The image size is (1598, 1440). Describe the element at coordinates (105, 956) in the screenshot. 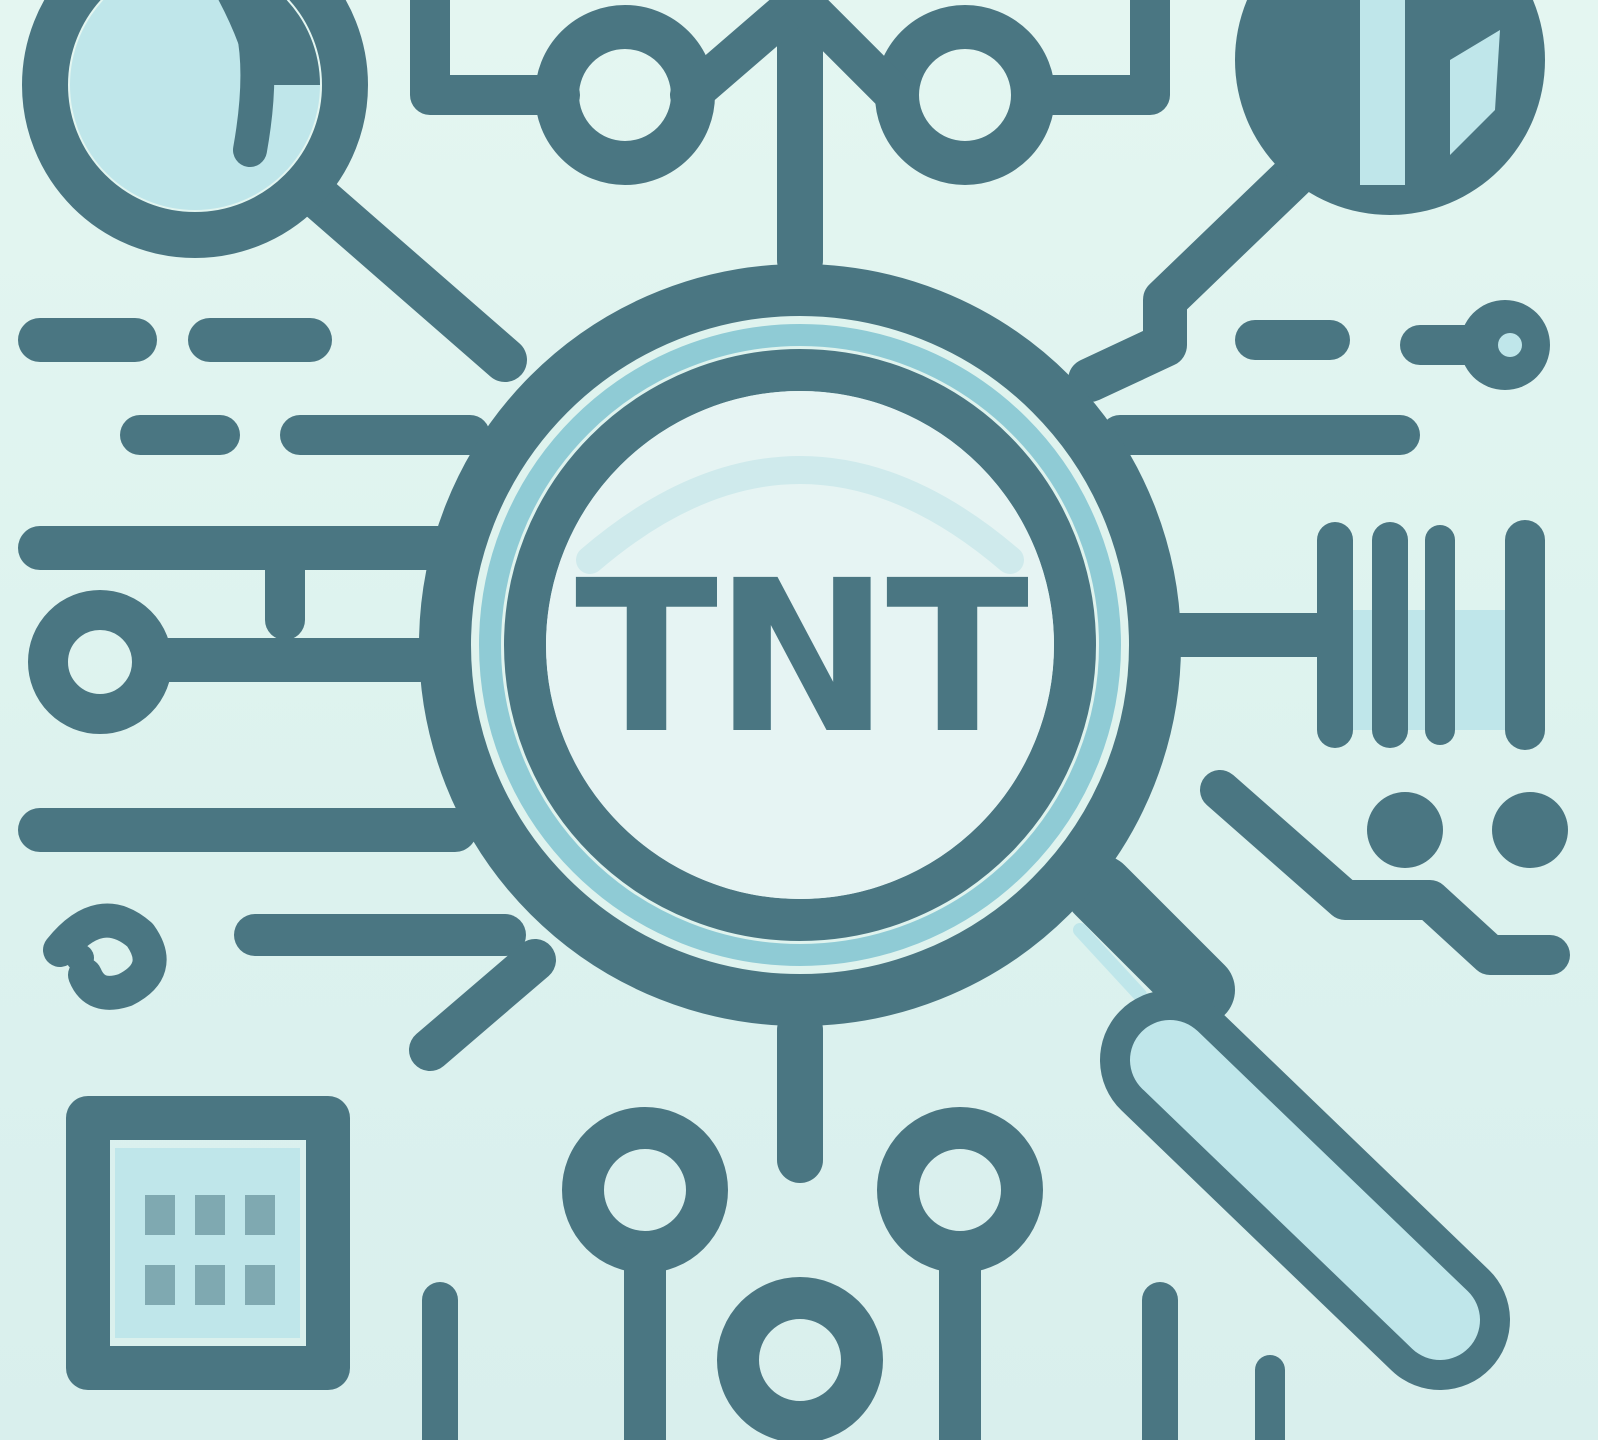

I see `swirl-icon` at that location.